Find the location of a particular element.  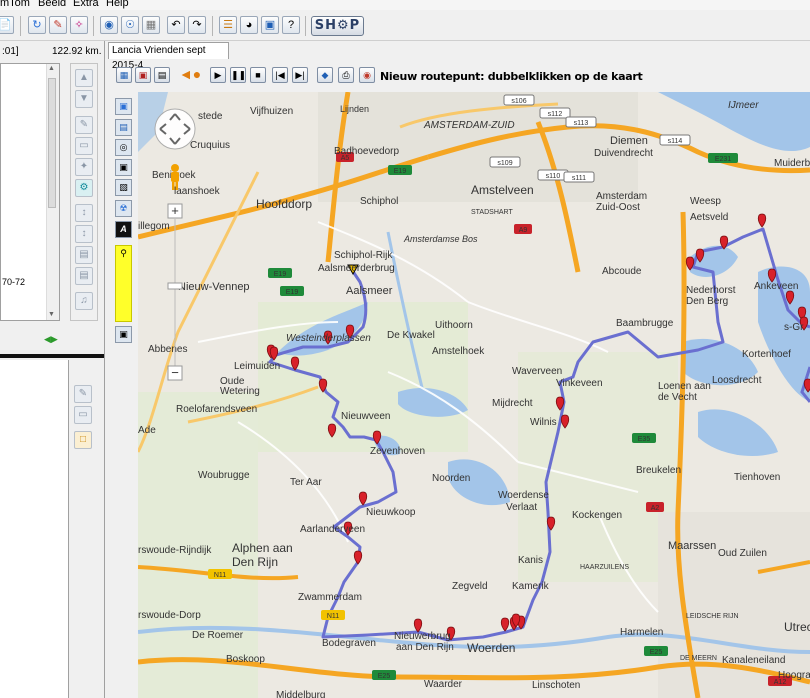

place-label: Verlaat is located at coordinates (521, 507).